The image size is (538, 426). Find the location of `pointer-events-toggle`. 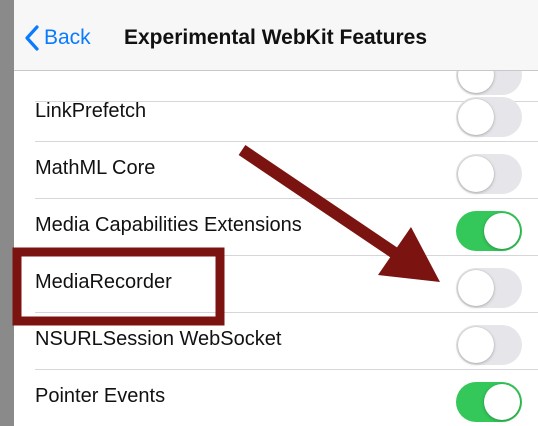

pointer-events-toggle is located at coordinates (489, 402).